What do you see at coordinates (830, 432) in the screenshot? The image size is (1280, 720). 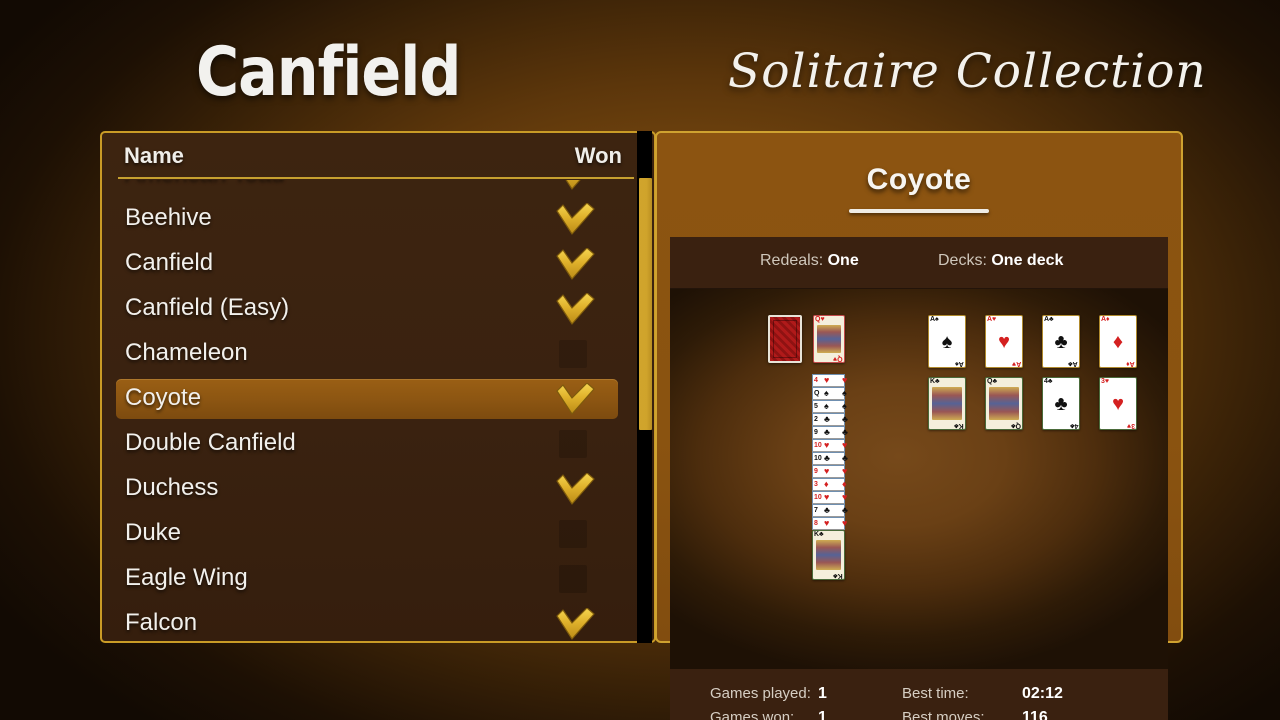 I see `tableau-card: 9 ♣ ♣` at bounding box center [830, 432].